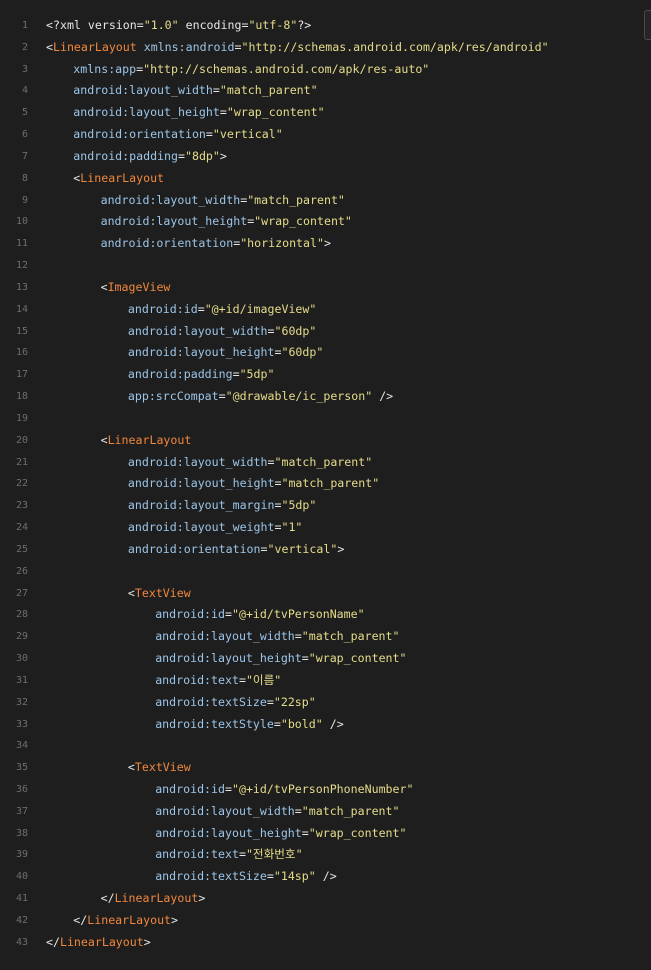 The image size is (651, 970). I want to click on code-token-str: "이름", so click(263, 679).